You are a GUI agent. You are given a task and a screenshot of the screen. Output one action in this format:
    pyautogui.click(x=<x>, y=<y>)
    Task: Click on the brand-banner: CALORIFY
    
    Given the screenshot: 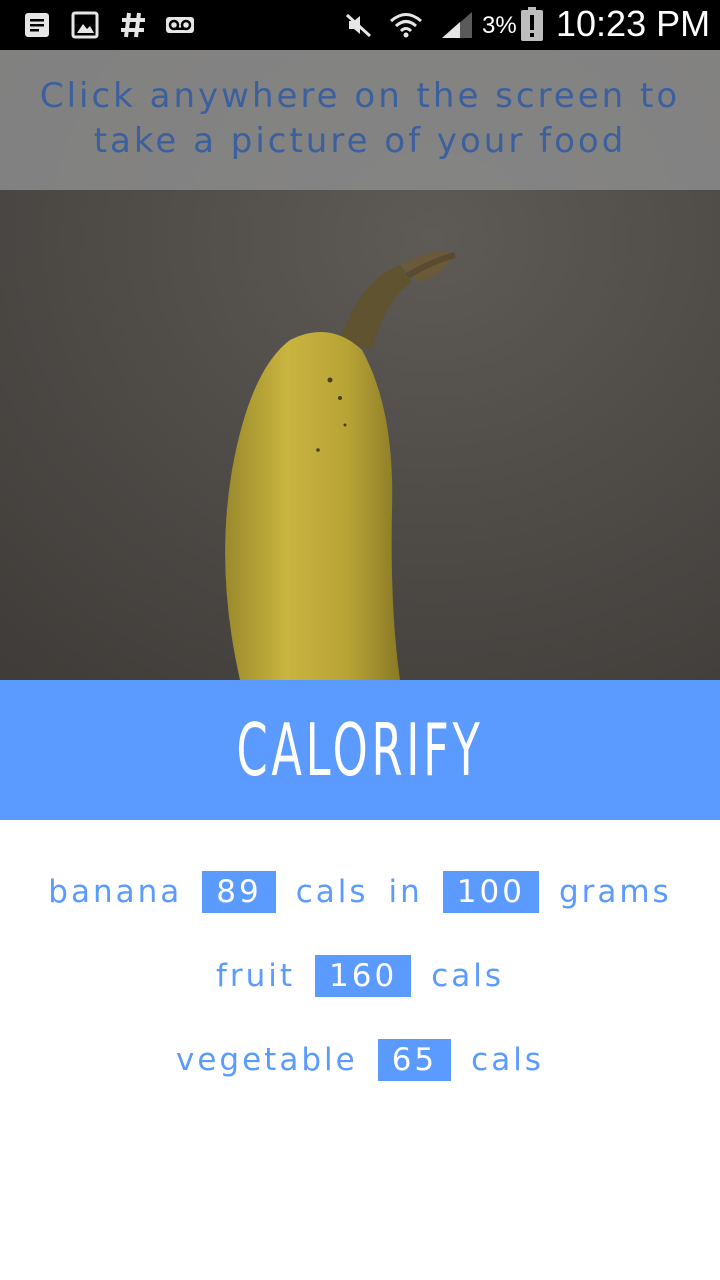 What is the action you would take?
    pyautogui.click(x=360, y=750)
    